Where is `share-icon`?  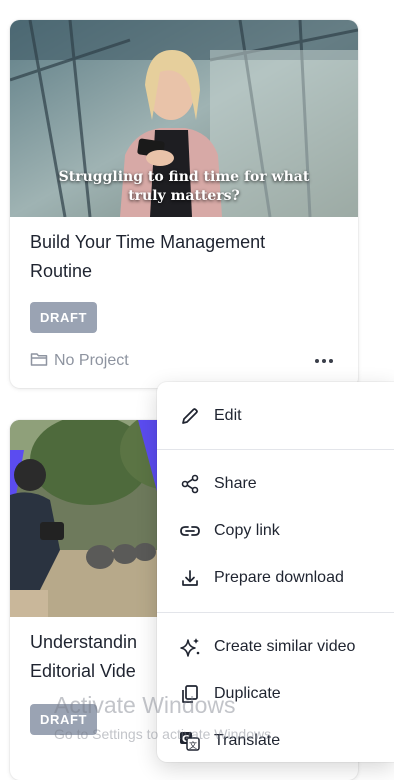
share-icon is located at coordinates (190, 484).